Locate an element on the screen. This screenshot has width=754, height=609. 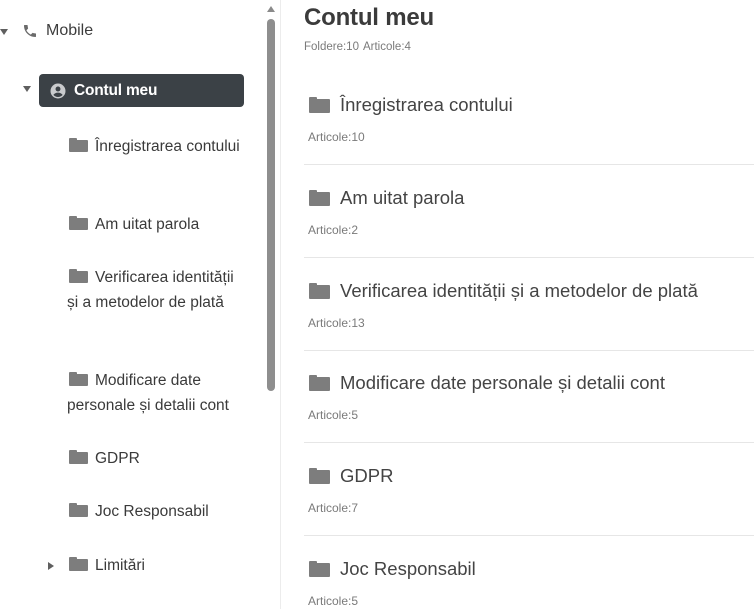
folder-card: Înregistrarea contului Articole:10 is located at coordinates (529, 118).